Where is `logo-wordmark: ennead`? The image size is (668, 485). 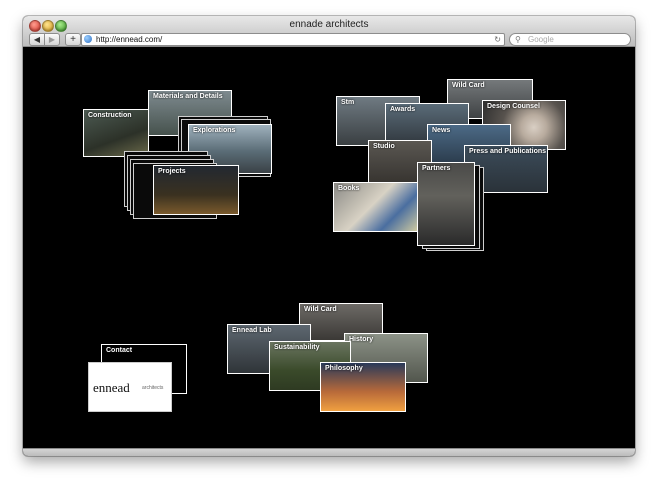 logo-wordmark: ennead is located at coordinates (111, 387).